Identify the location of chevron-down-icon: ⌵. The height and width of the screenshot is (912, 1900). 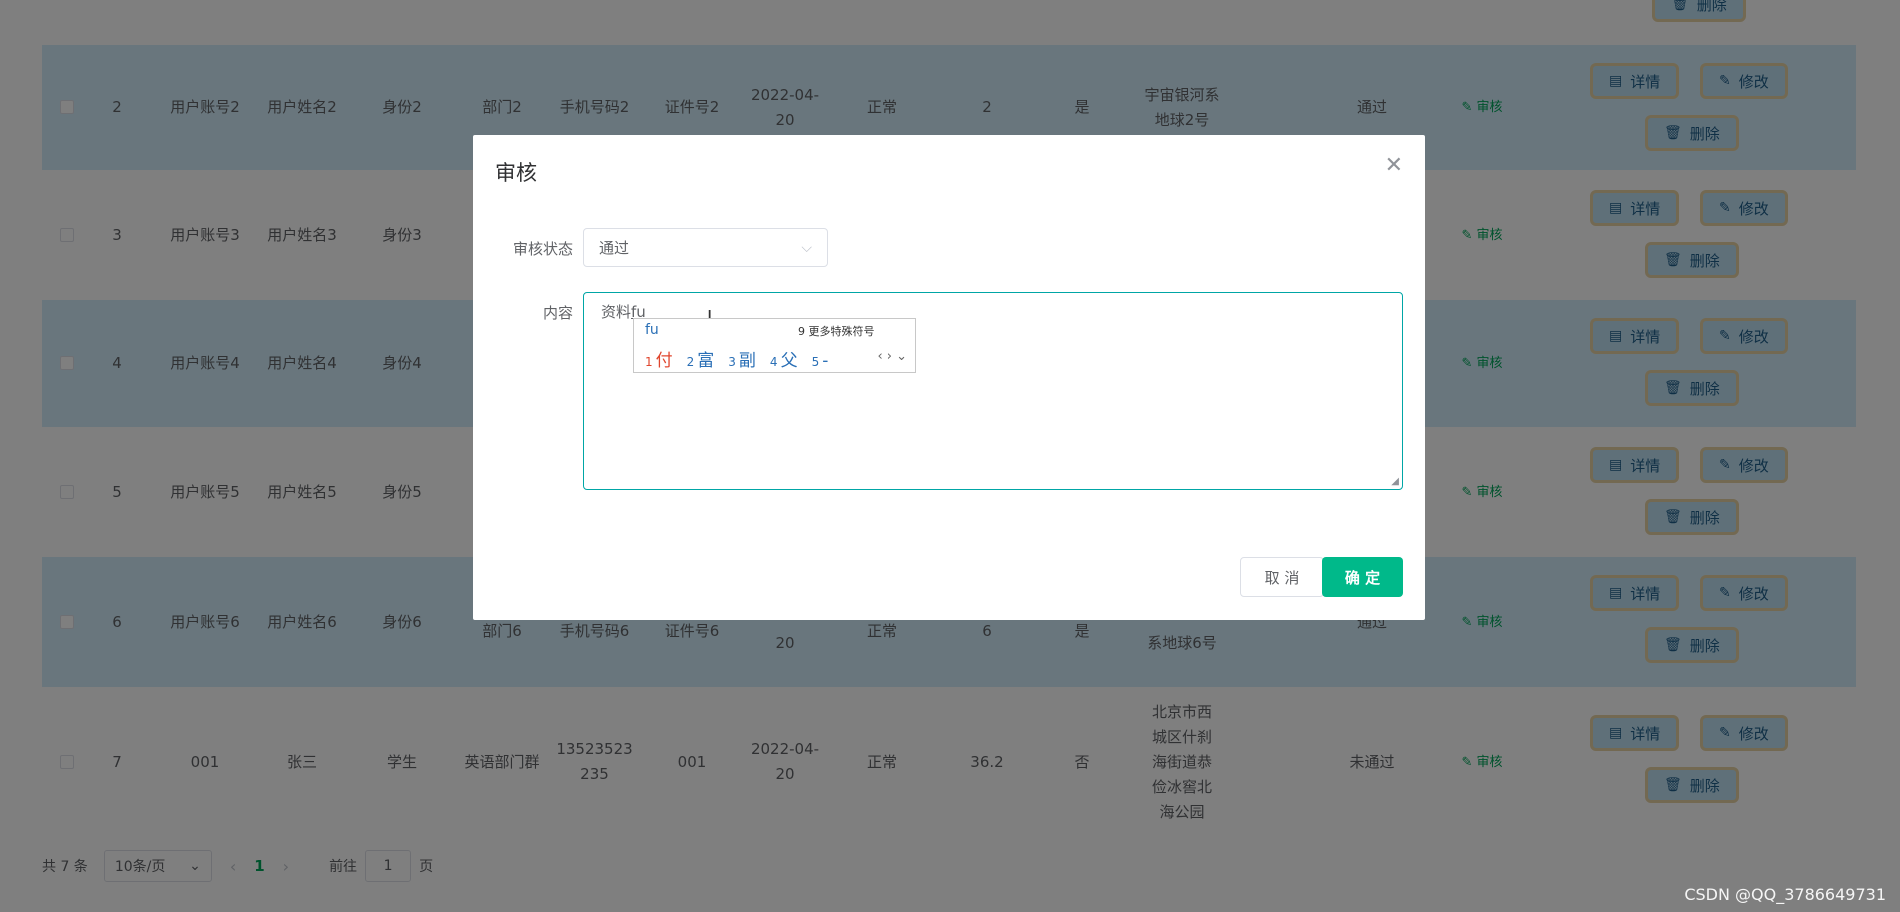
(806, 247).